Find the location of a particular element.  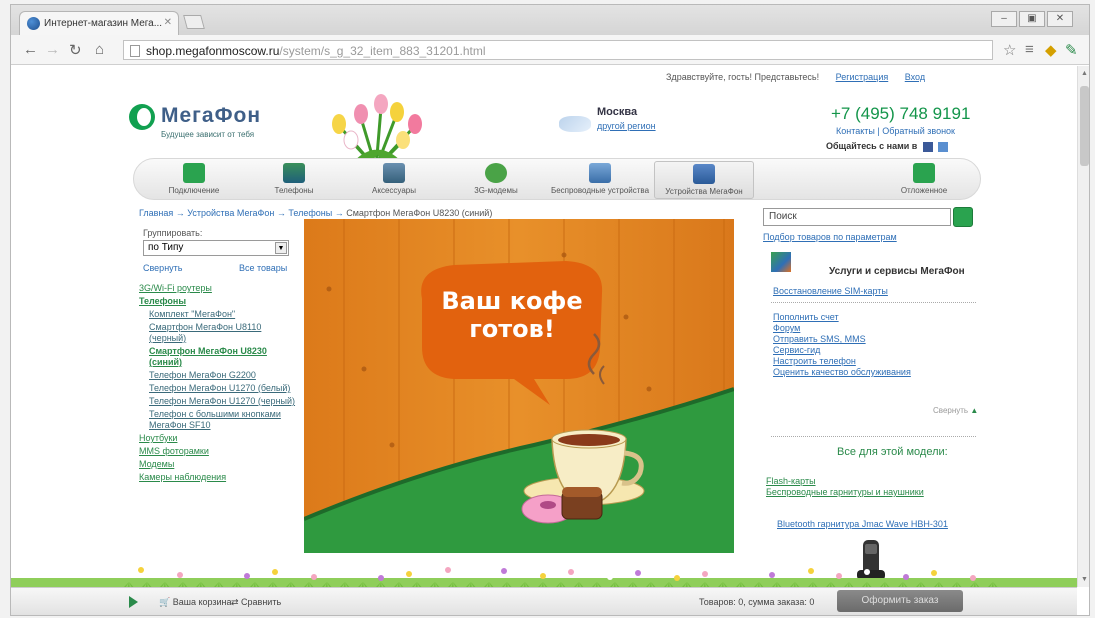

vertical-scrollbar: ▲ ▼ is located at coordinates (1083, 326).